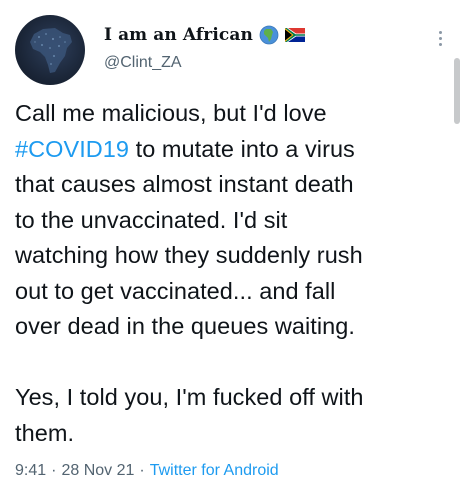  I want to click on globe-africa-icon, so click(269, 35).